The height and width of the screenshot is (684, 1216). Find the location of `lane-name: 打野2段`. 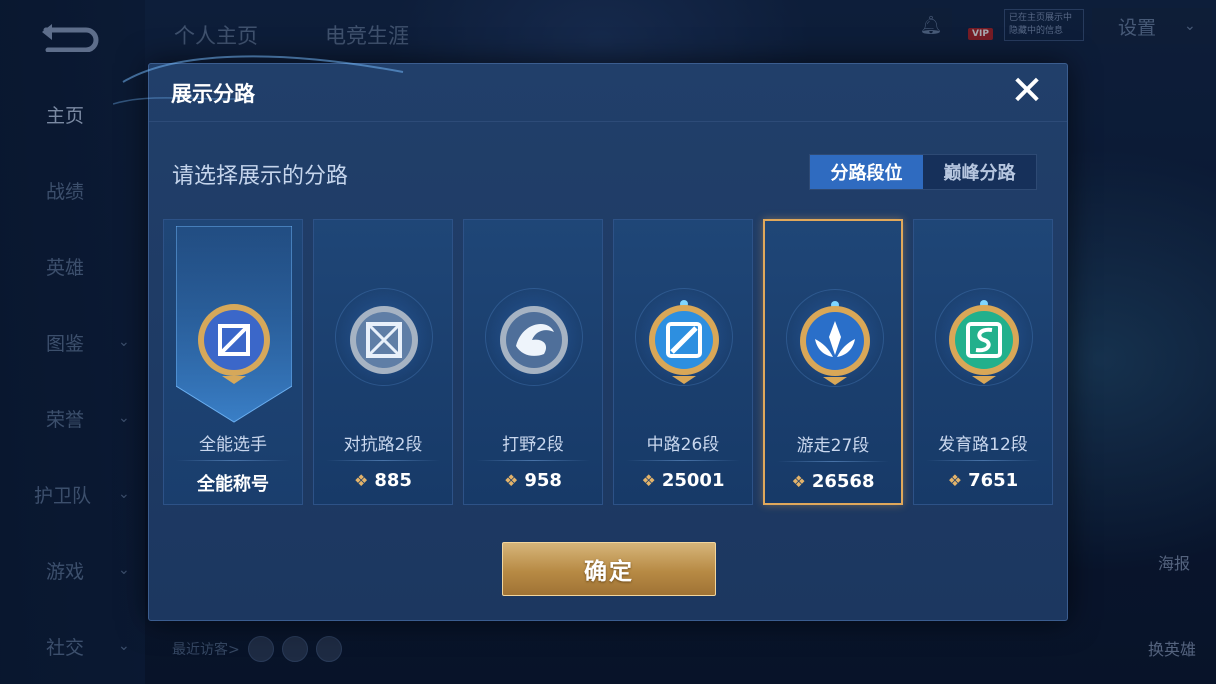

lane-name: 打野2段 is located at coordinates (533, 445).